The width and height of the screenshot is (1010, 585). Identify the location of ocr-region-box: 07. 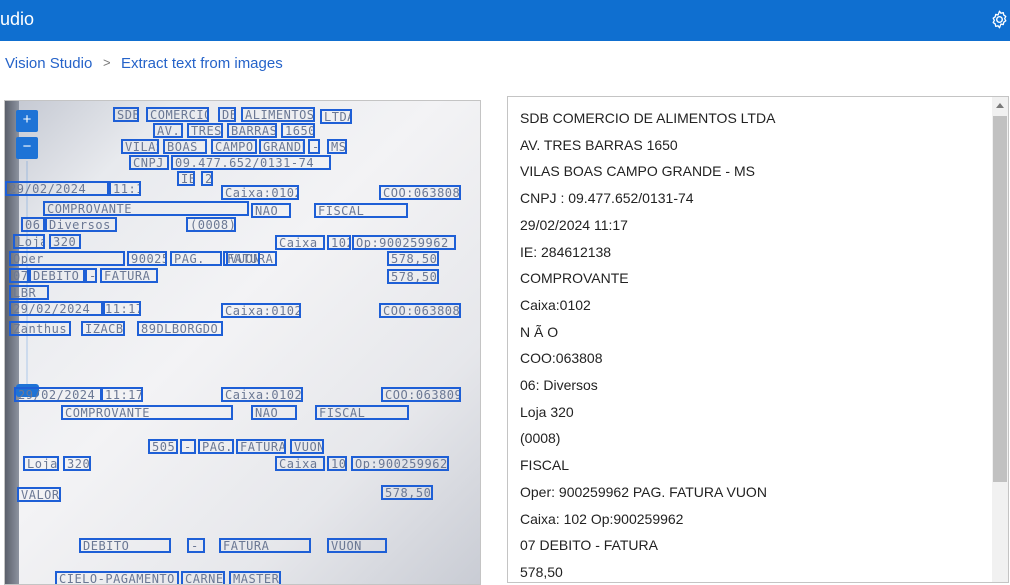
(19, 275).